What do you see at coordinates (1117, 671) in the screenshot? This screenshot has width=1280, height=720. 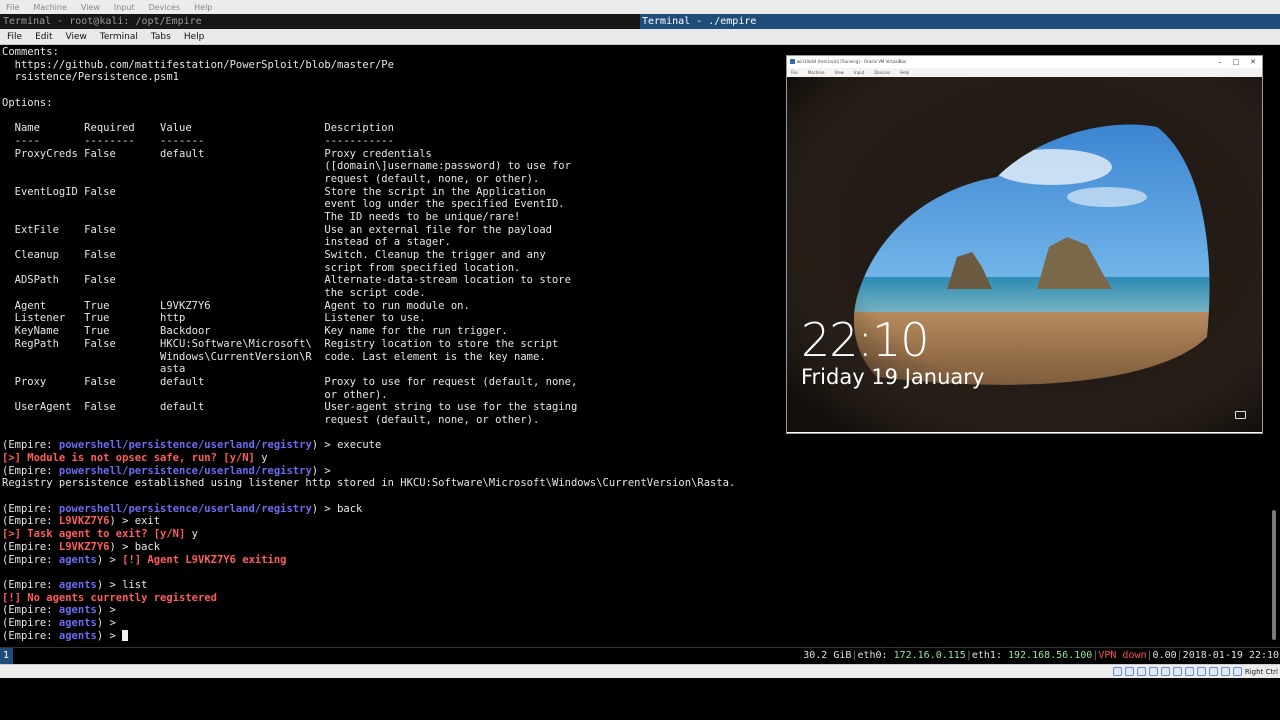 I see `hard-disk-icon` at bounding box center [1117, 671].